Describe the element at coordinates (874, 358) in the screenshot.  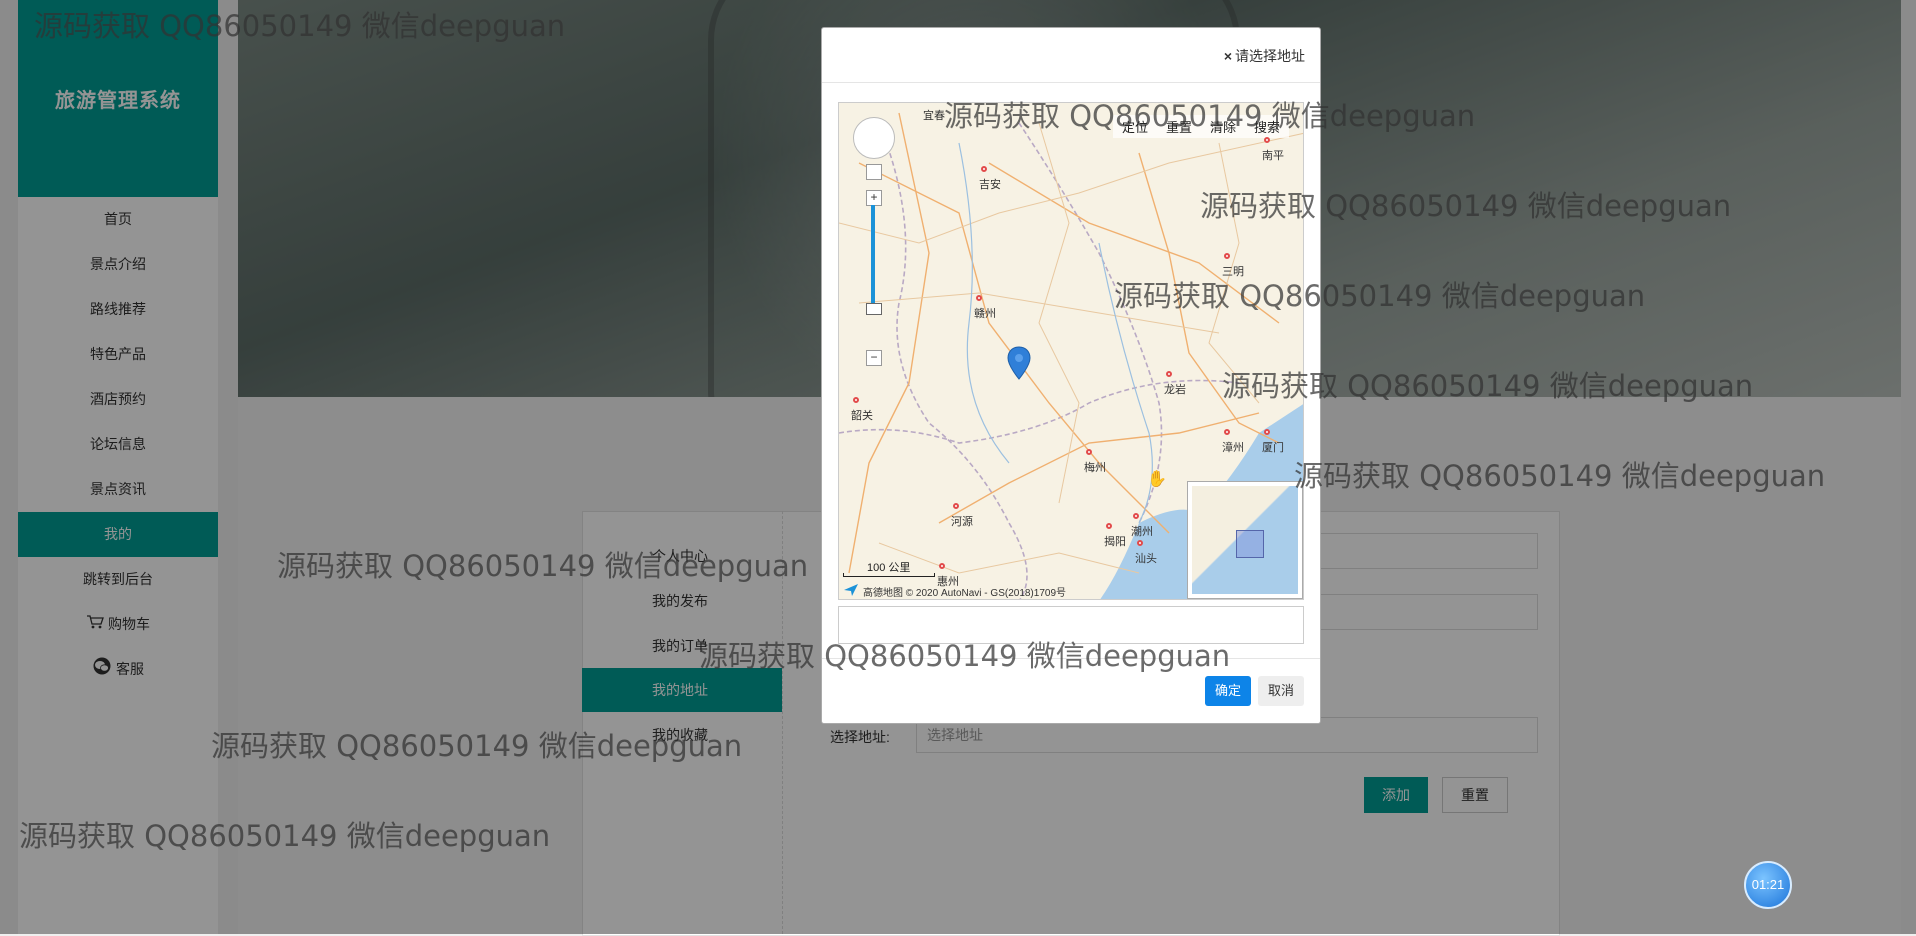
I see `zoom-out-icon: −` at that location.